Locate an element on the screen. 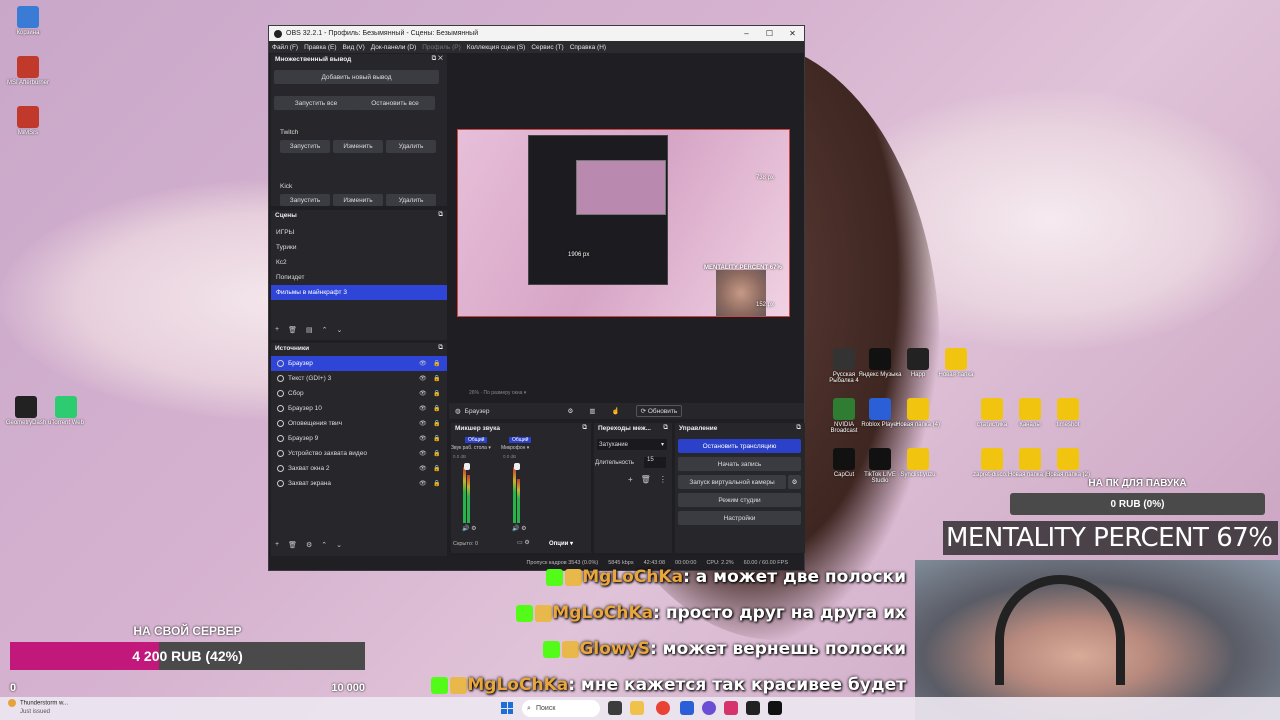  menu-item: Док-панели (D) is located at coordinates (393, 47).